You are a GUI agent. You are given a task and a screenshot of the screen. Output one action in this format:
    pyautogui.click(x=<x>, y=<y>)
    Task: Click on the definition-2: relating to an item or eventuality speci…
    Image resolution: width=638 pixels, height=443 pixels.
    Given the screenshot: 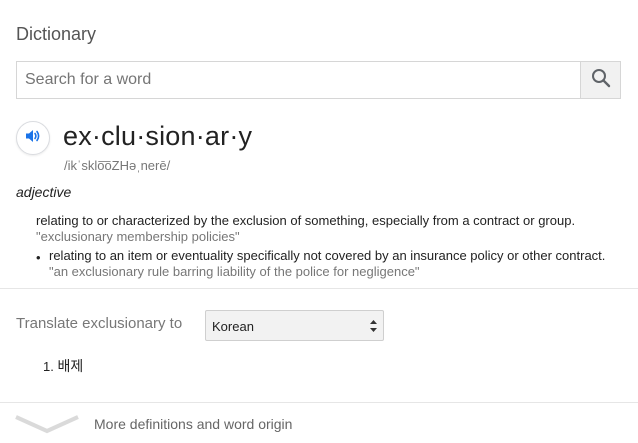 What is the action you would take?
    pyautogui.click(x=327, y=255)
    